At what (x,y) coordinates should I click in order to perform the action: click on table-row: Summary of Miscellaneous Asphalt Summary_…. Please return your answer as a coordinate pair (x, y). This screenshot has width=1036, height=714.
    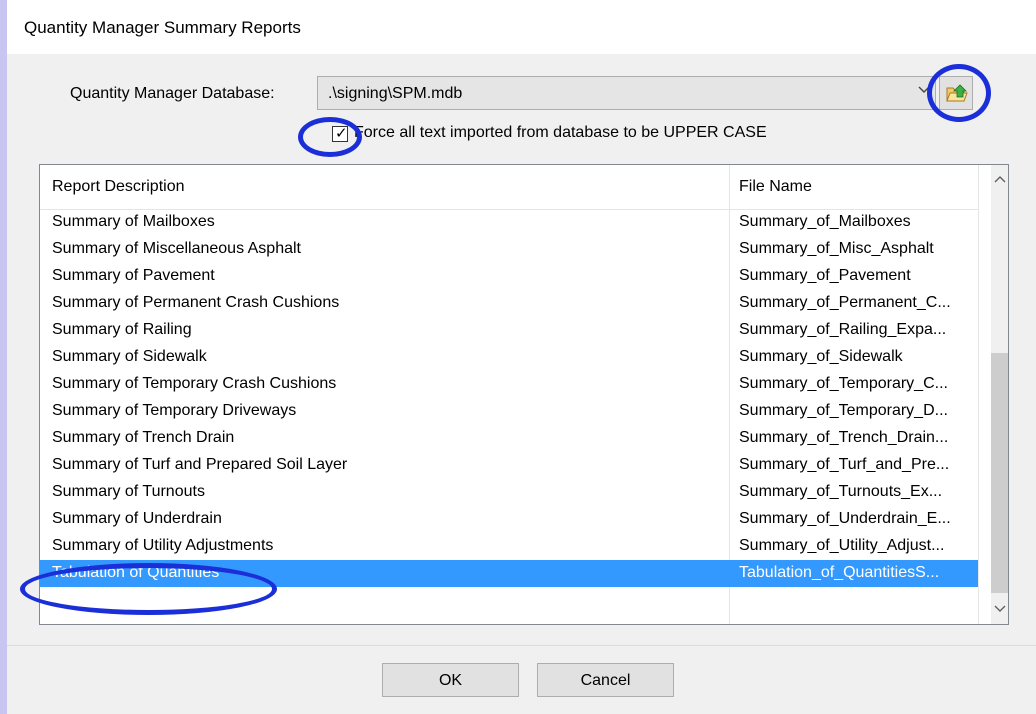
    Looking at the image, I should click on (509, 249).